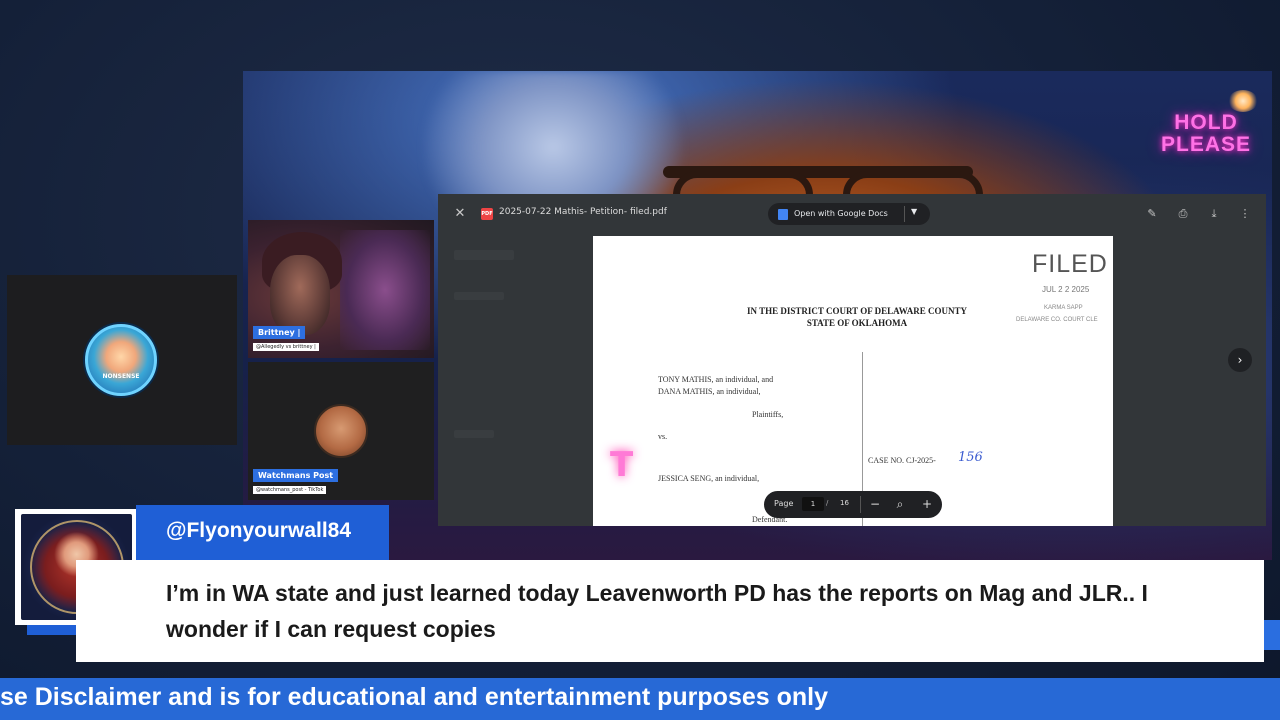 The height and width of the screenshot is (720, 1280). What do you see at coordinates (1057, 320) in the screenshot?
I see `filed-court: DELAWARE CO. COURT CLE` at bounding box center [1057, 320].